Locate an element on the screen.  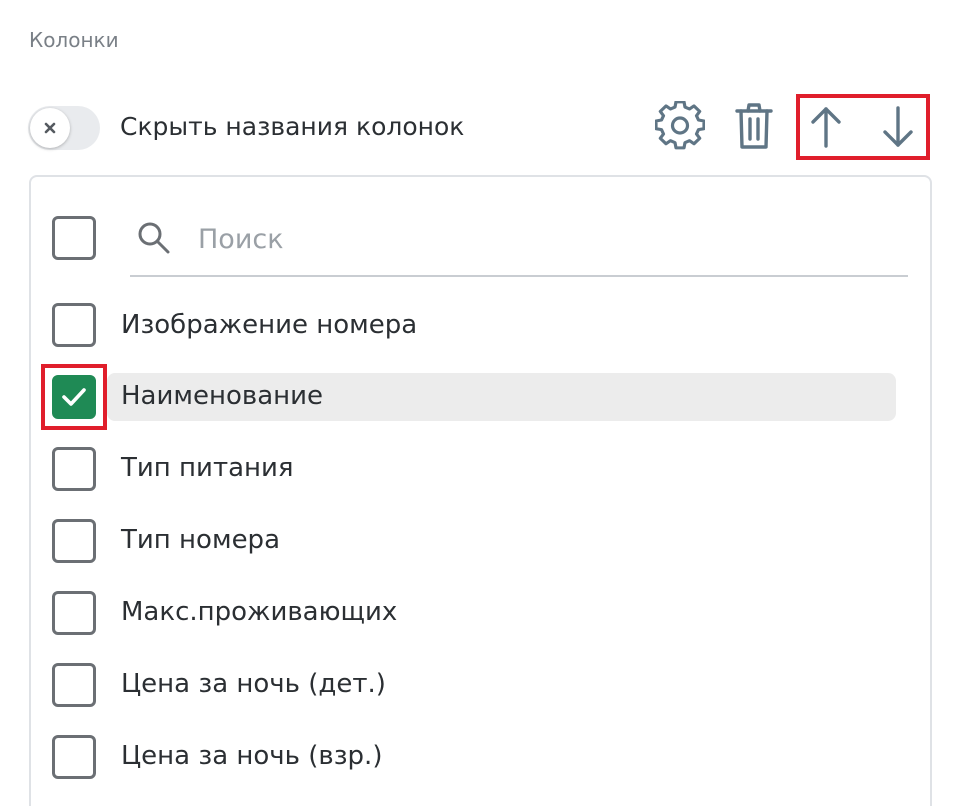
close-icon is located at coordinates (50, 128).